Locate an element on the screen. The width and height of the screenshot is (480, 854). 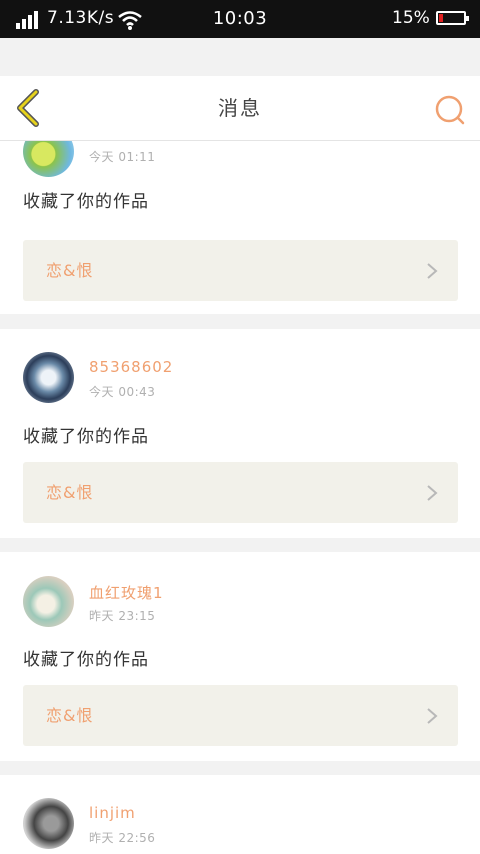
nav-bar: 消息 is located at coordinates (240, 108).